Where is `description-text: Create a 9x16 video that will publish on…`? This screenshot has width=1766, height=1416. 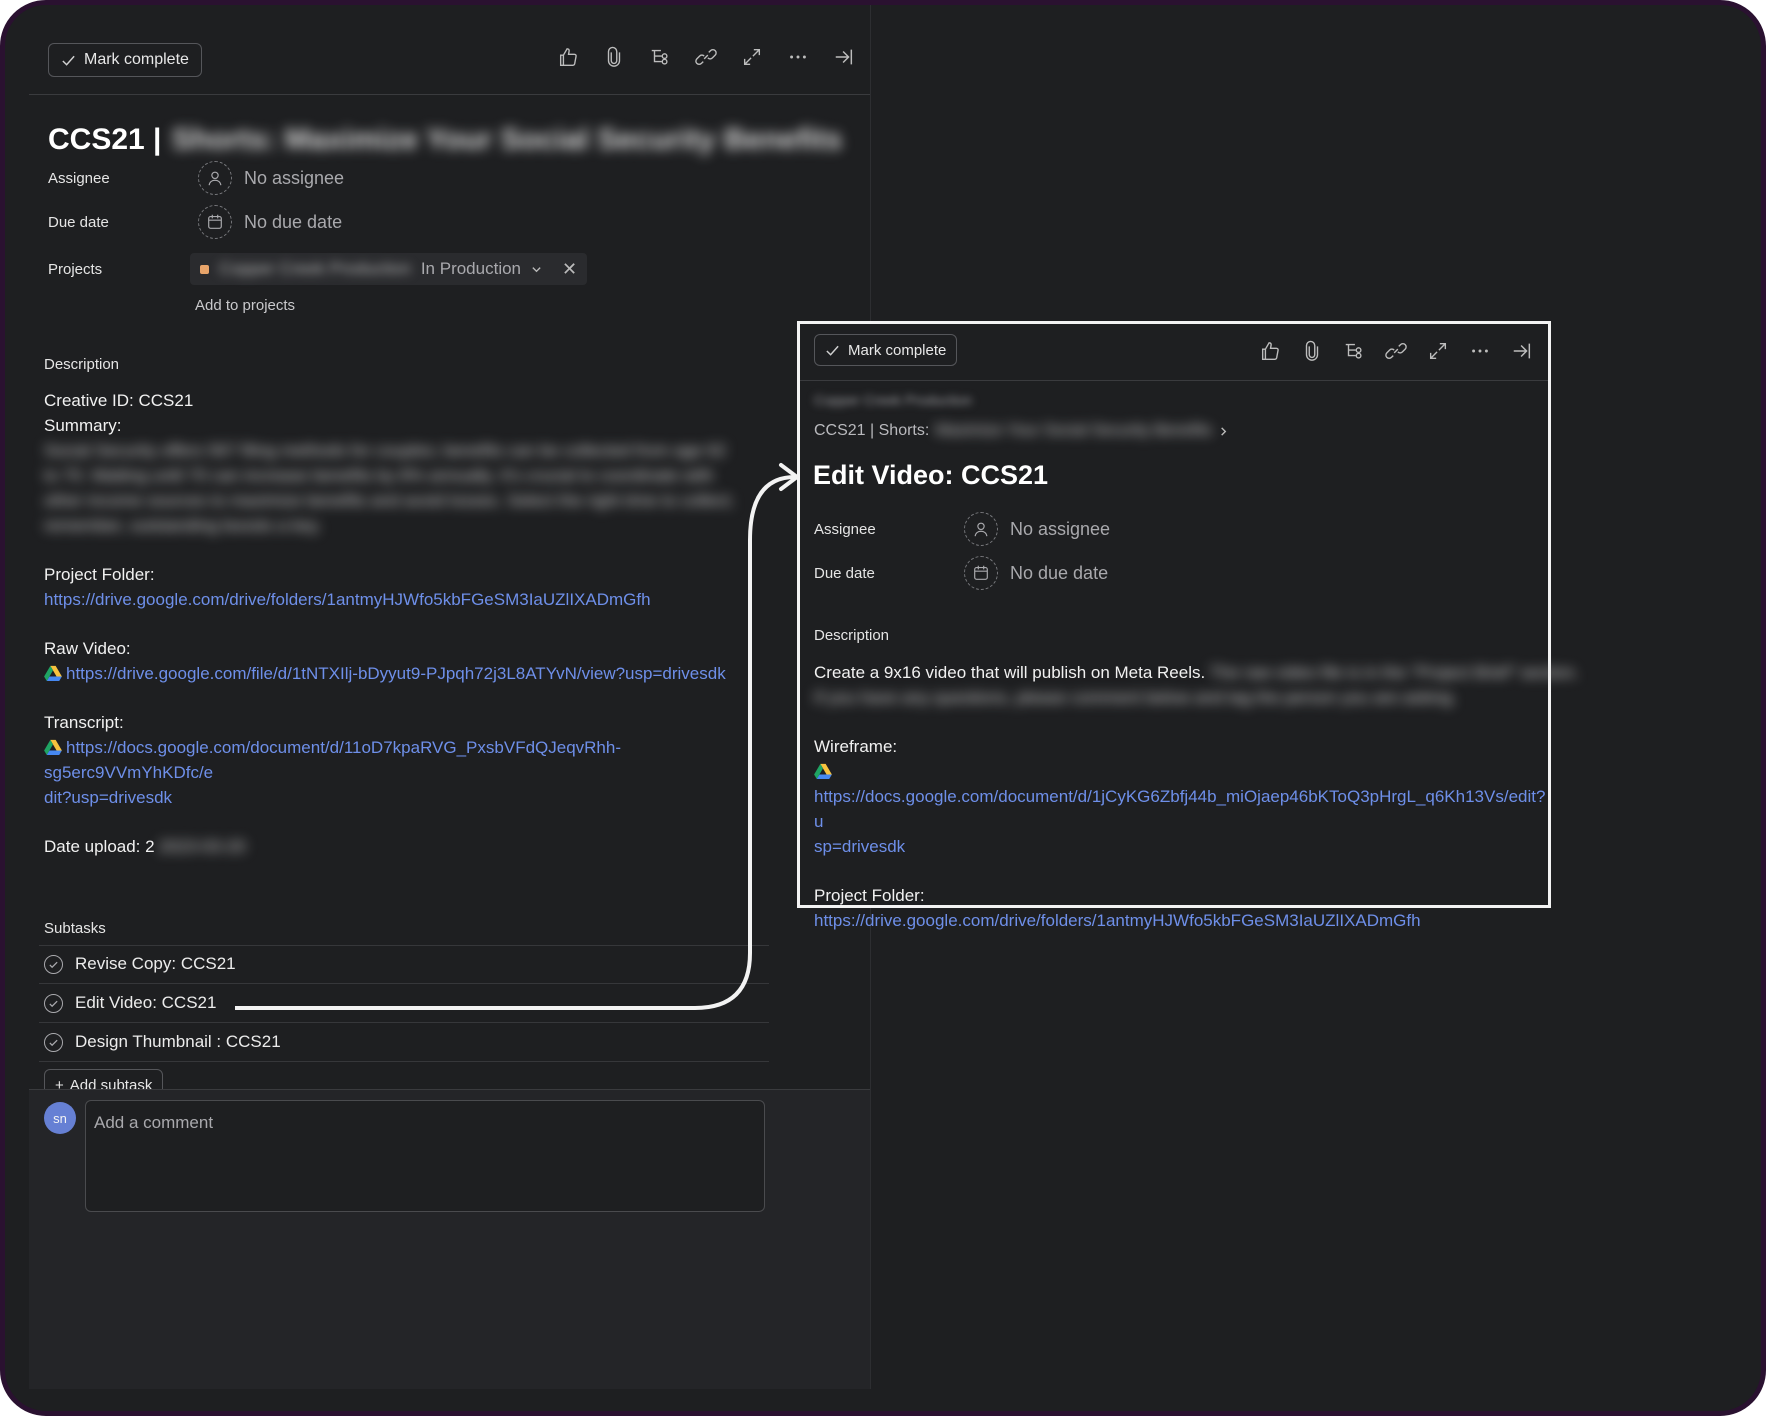 description-text: Create a 9x16 video that will publish on… is located at coordinates (1010, 672).